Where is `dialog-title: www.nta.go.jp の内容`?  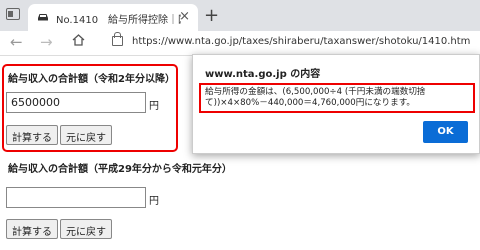
dialog-title: www.nta.go.jp の内容 is located at coordinates (263, 74).